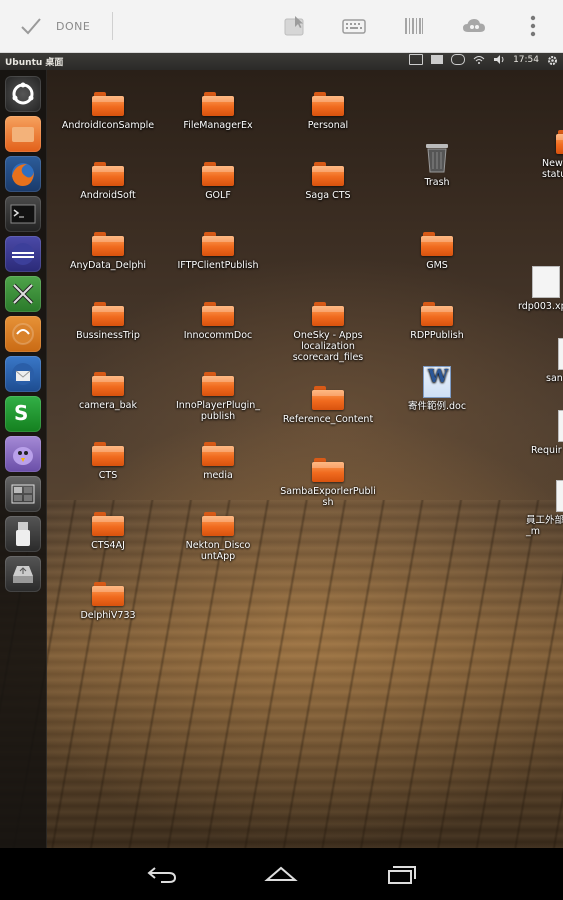 The width and height of the screenshot is (563, 900). What do you see at coordinates (218, 397) in the screenshot?
I see `desktop-folder: InnoPlayerPlugin_publish` at bounding box center [218, 397].